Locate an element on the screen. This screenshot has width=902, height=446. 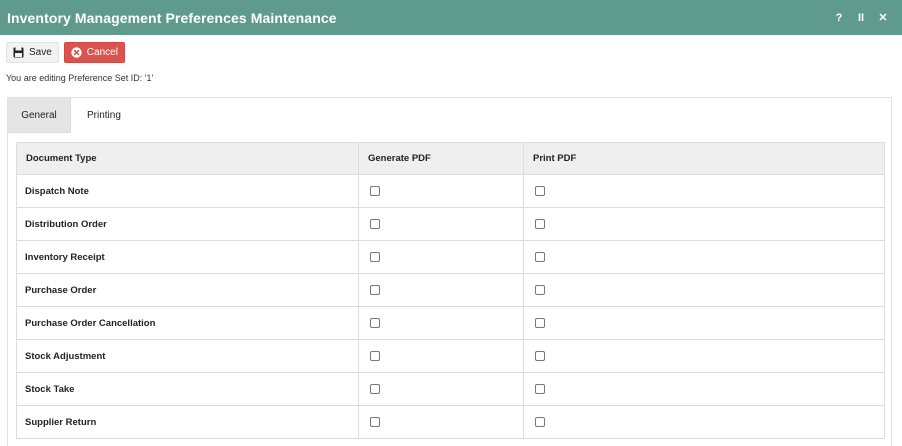
tab-bar: General Printing is located at coordinates (79, 115).